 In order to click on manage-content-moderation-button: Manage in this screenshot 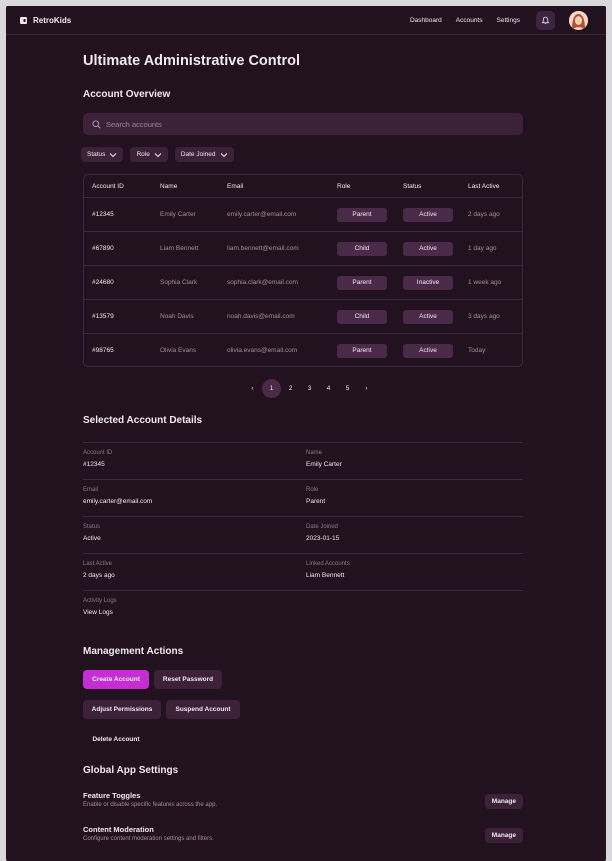, I will do `click(503, 835)`.